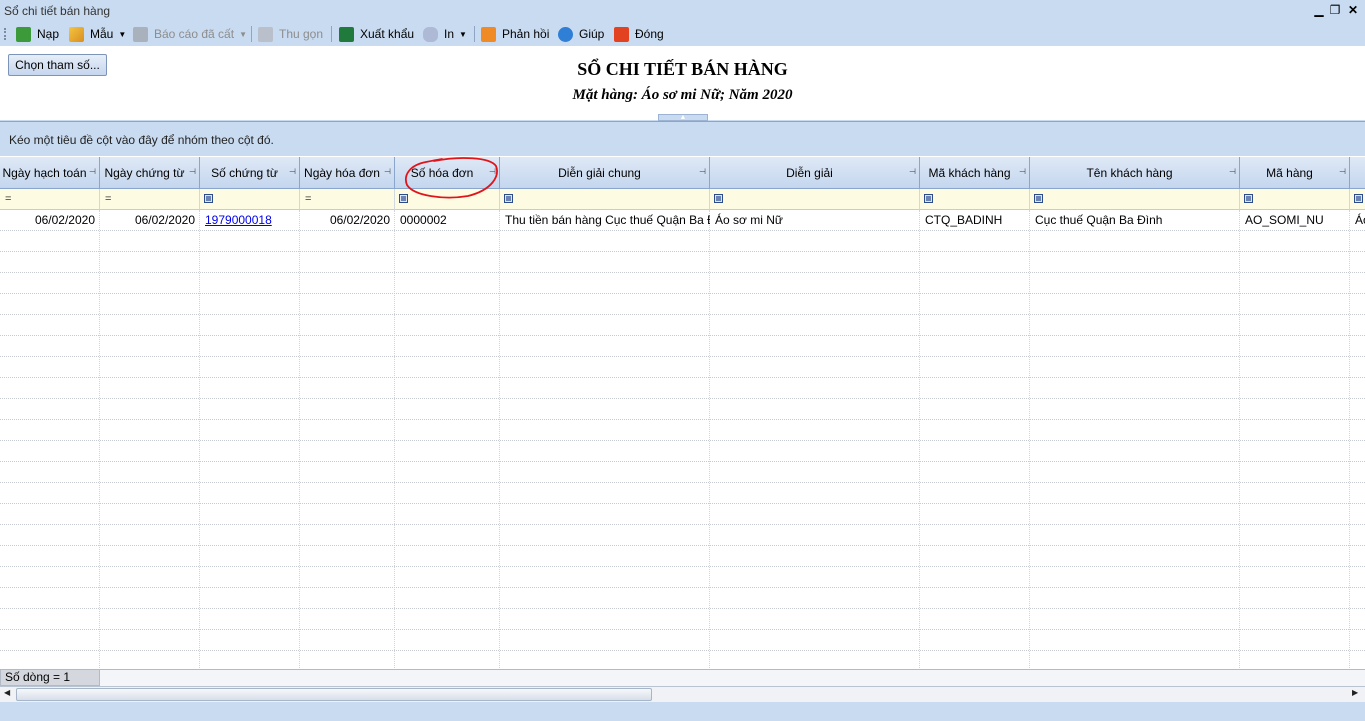 This screenshot has width=1365, height=721. Describe the element at coordinates (515, 34) in the screenshot. I see `feedback-button: Phản hồi` at that location.